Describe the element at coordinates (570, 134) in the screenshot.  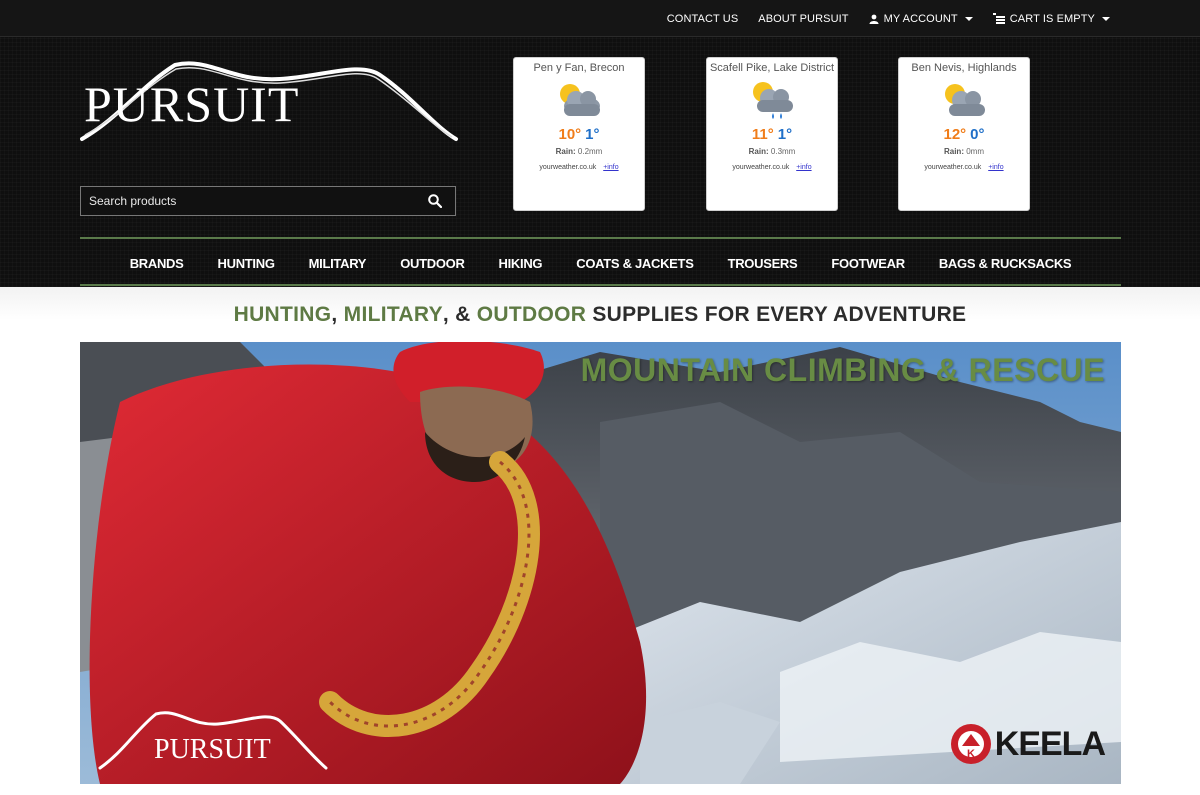
I see `temp-high: 10°` at that location.